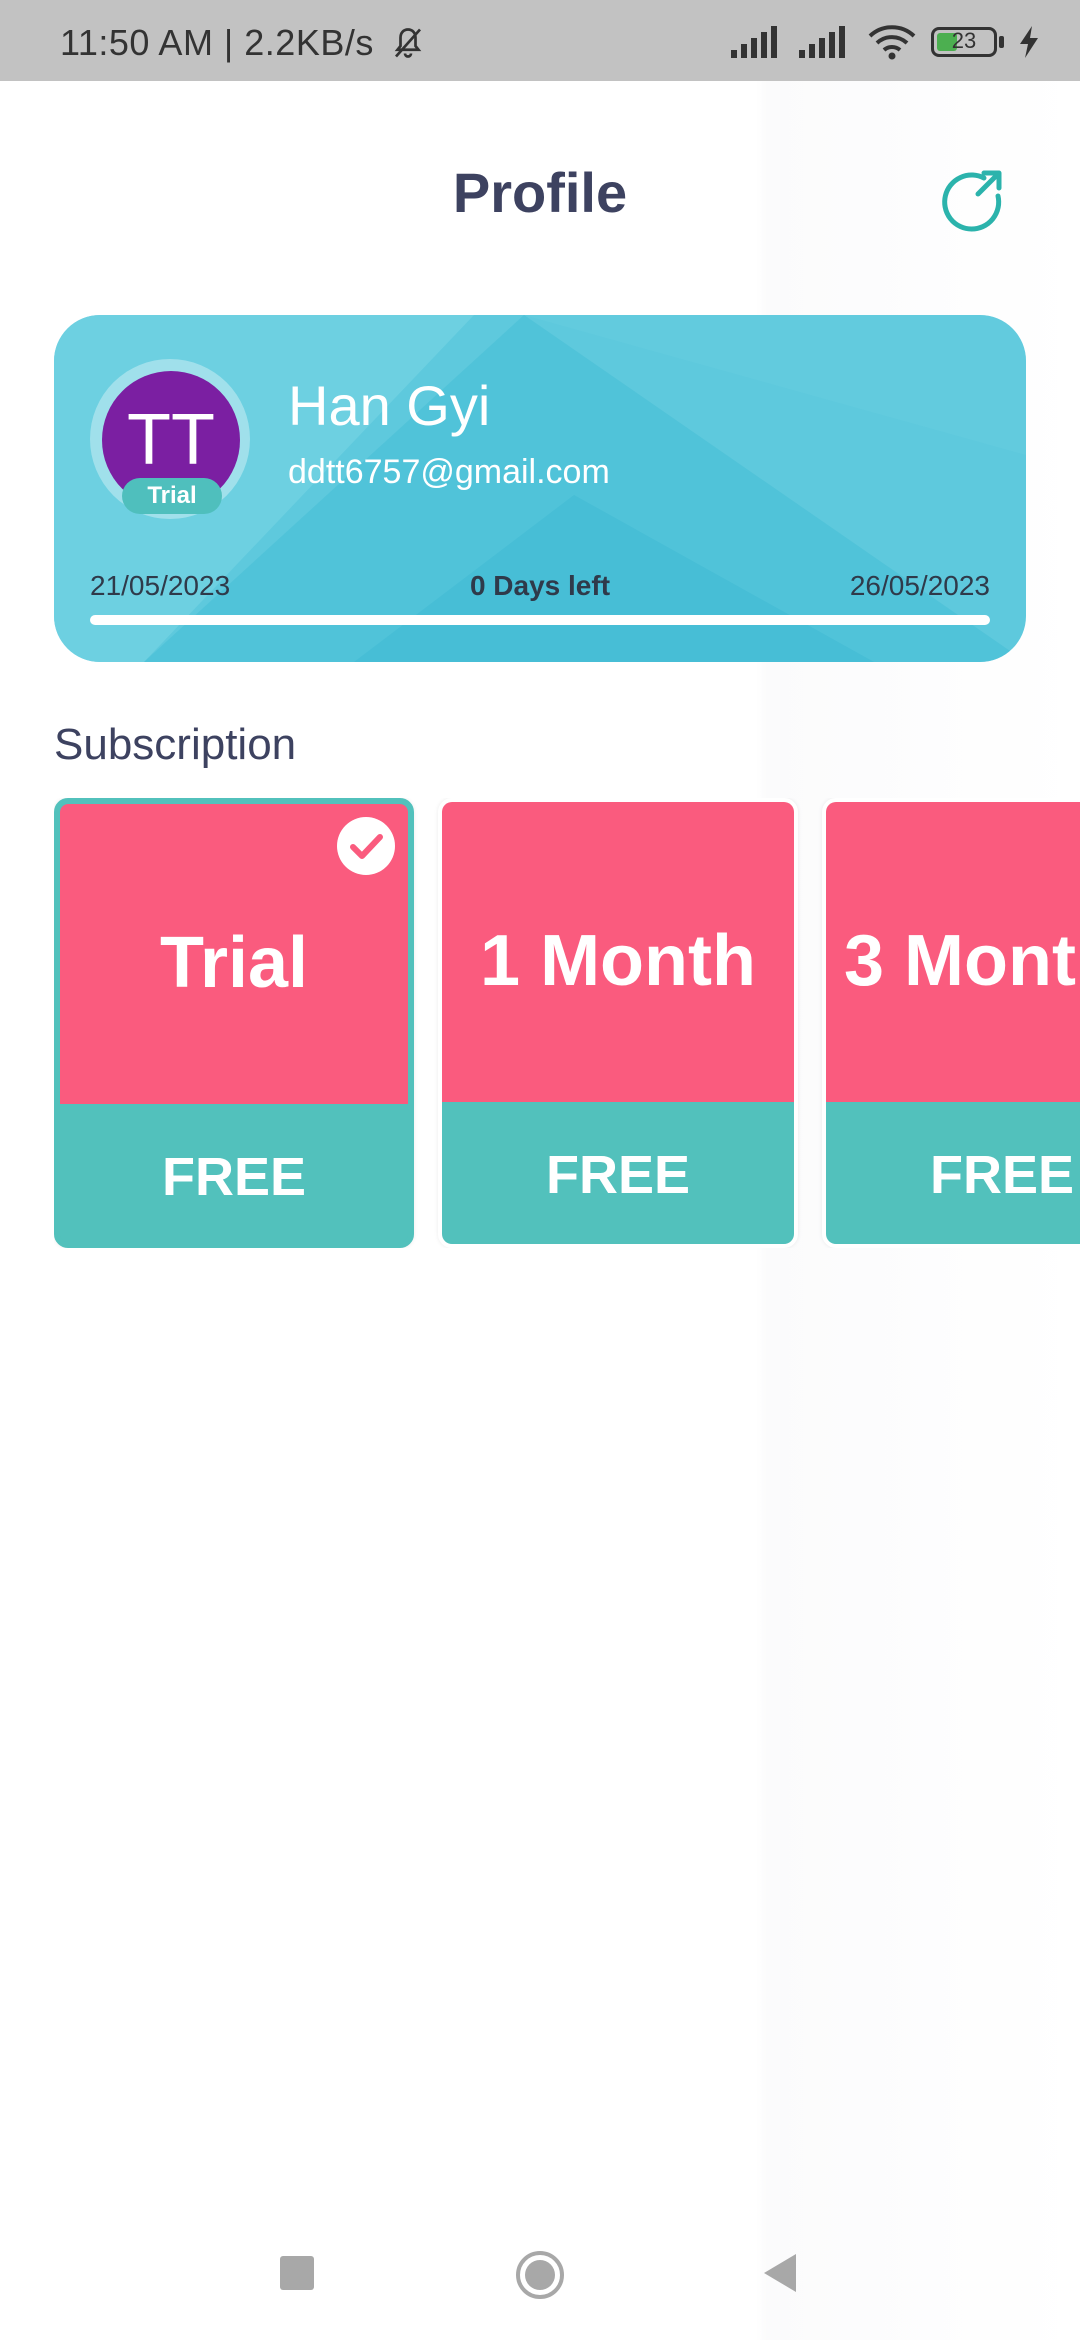  Describe the element at coordinates (449, 472) in the screenshot. I see `user-email: ddtt6757@gmail.com` at that location.